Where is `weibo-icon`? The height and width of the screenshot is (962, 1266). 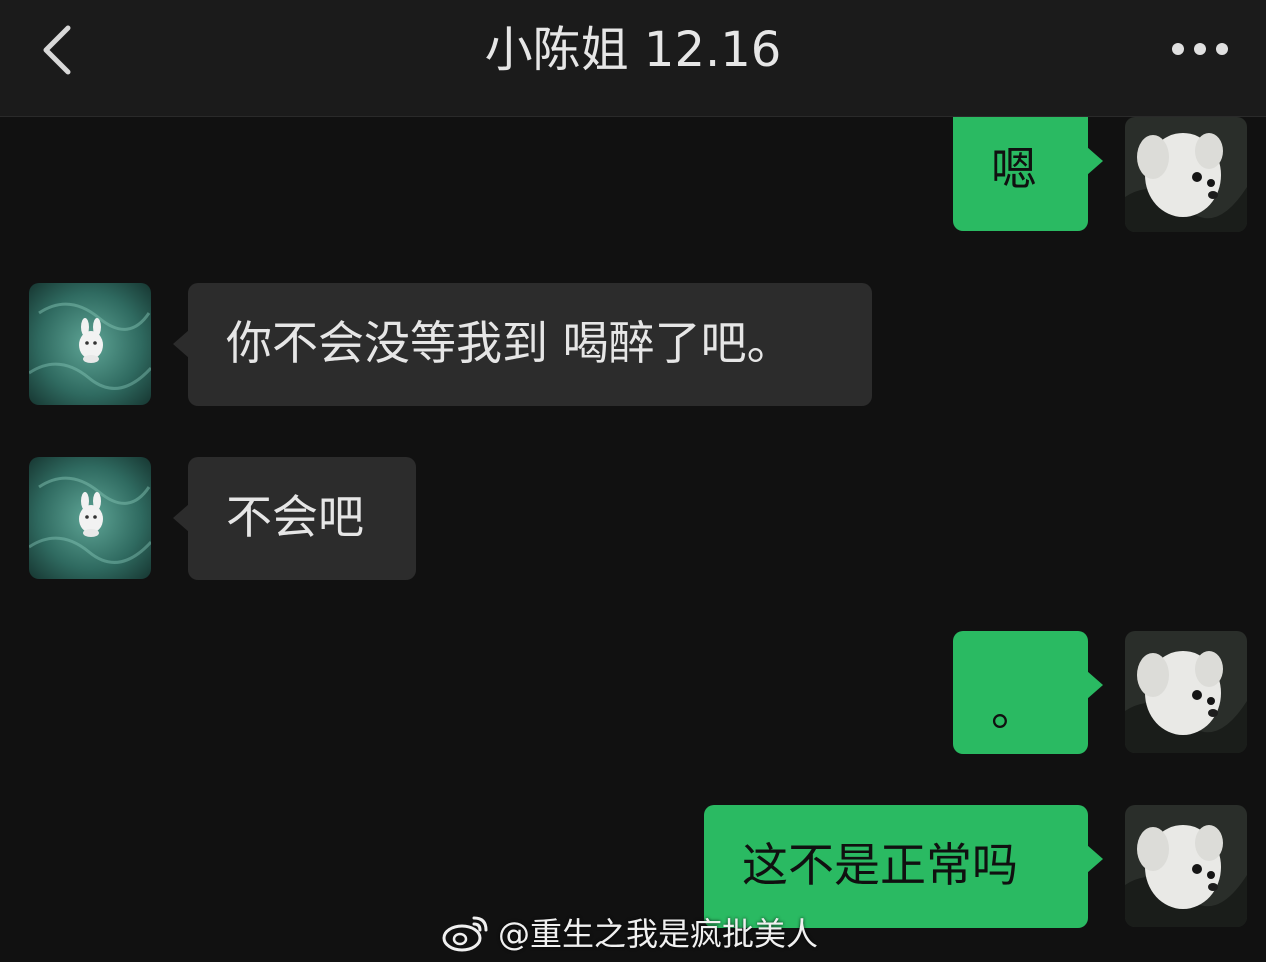
weibo-icon is located at coordinates (465, 934).